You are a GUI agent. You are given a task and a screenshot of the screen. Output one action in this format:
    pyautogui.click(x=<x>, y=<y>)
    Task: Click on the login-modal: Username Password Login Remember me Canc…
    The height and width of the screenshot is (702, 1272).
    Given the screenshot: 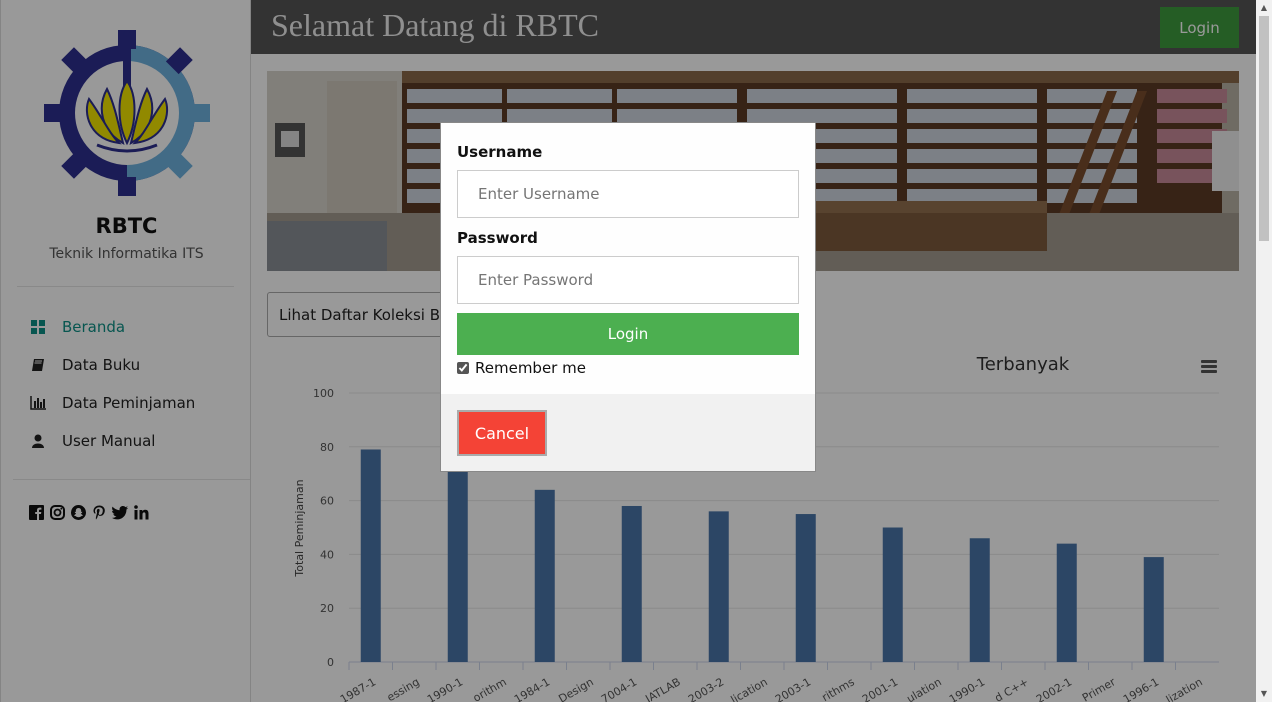 What is the action you would take?
    pyautogui.click(x=628, y=297)
    